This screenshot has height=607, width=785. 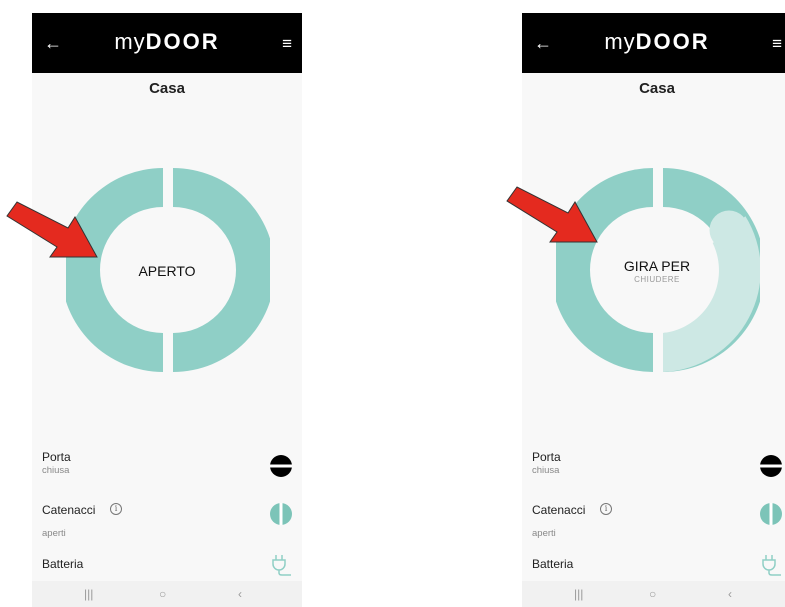 What do you see at coordinates (657, 279) in the screenshot?
I see `lock-status-sublabel: CHIUDERE` at bounding box center [657, 279].